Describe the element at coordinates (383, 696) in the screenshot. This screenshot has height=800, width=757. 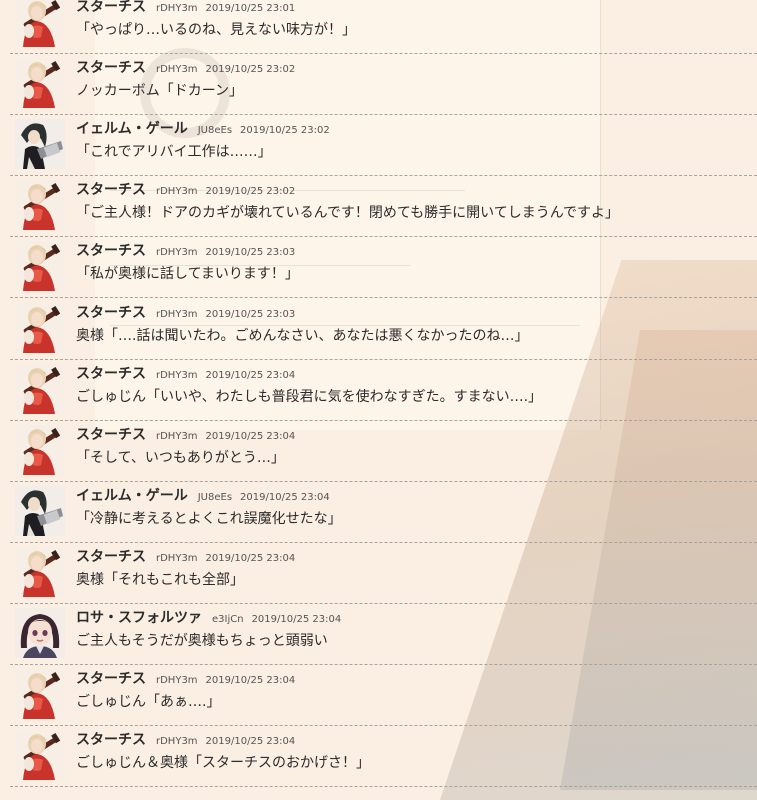
I see `chat-message: スターチス rDHY3m 2019/10/25 23:04 ごしゅじん「あぁ….」` at that location.